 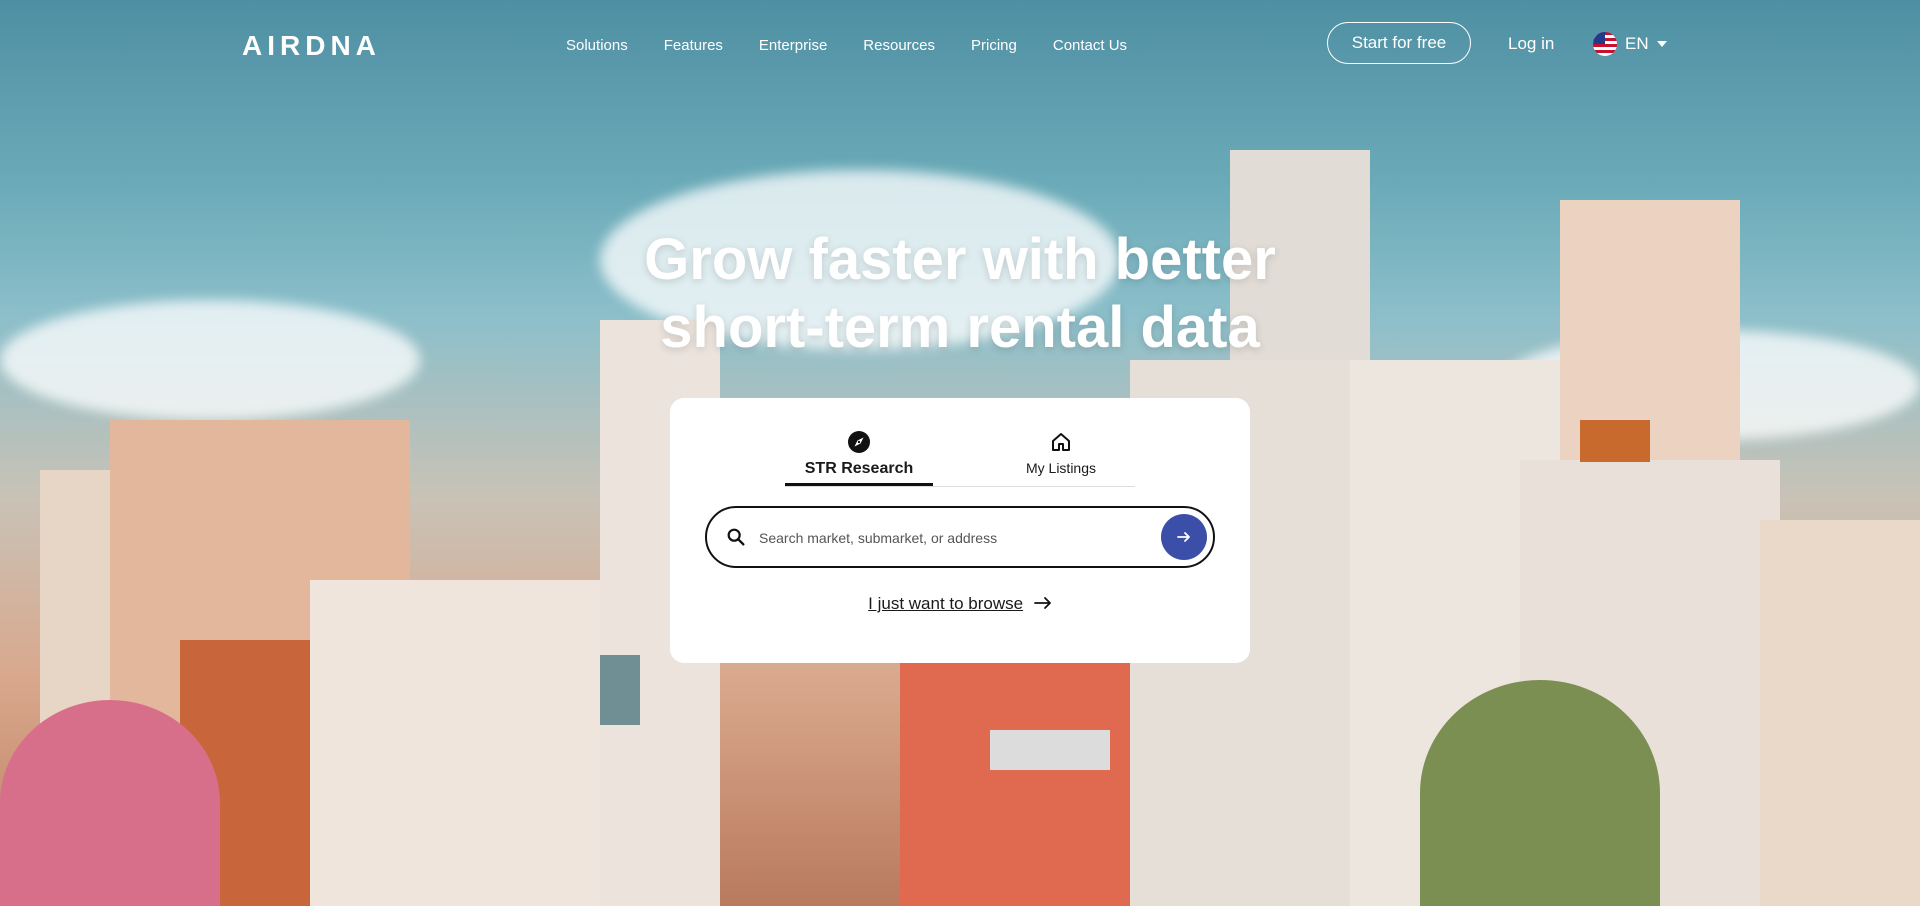 What do you see at coordinates (1637, 43) in the screenshot?
I see `language-label: EN` at bounding box center [1637, 43].